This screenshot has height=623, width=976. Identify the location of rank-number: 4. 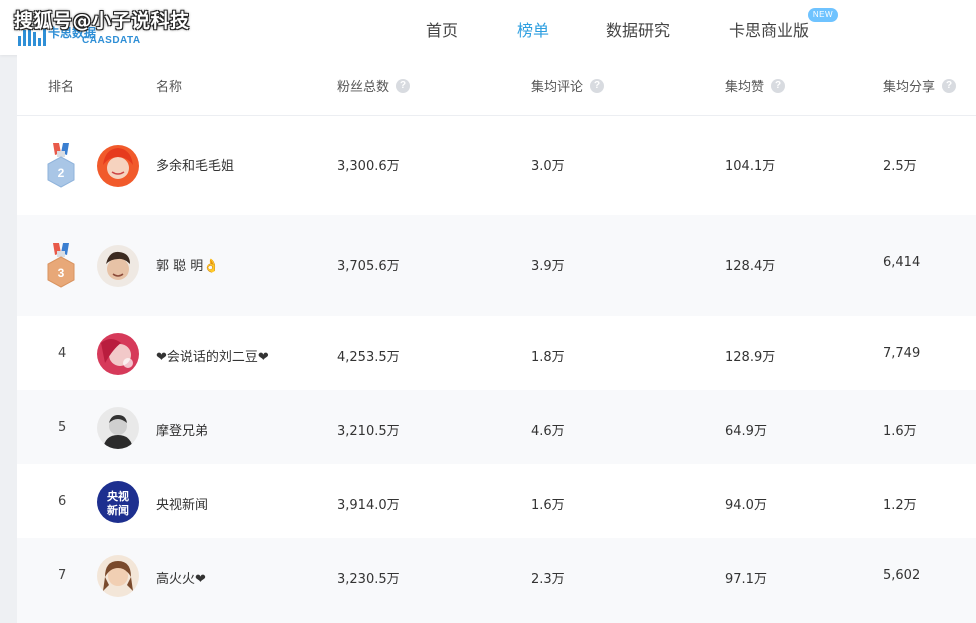
(62, 353).